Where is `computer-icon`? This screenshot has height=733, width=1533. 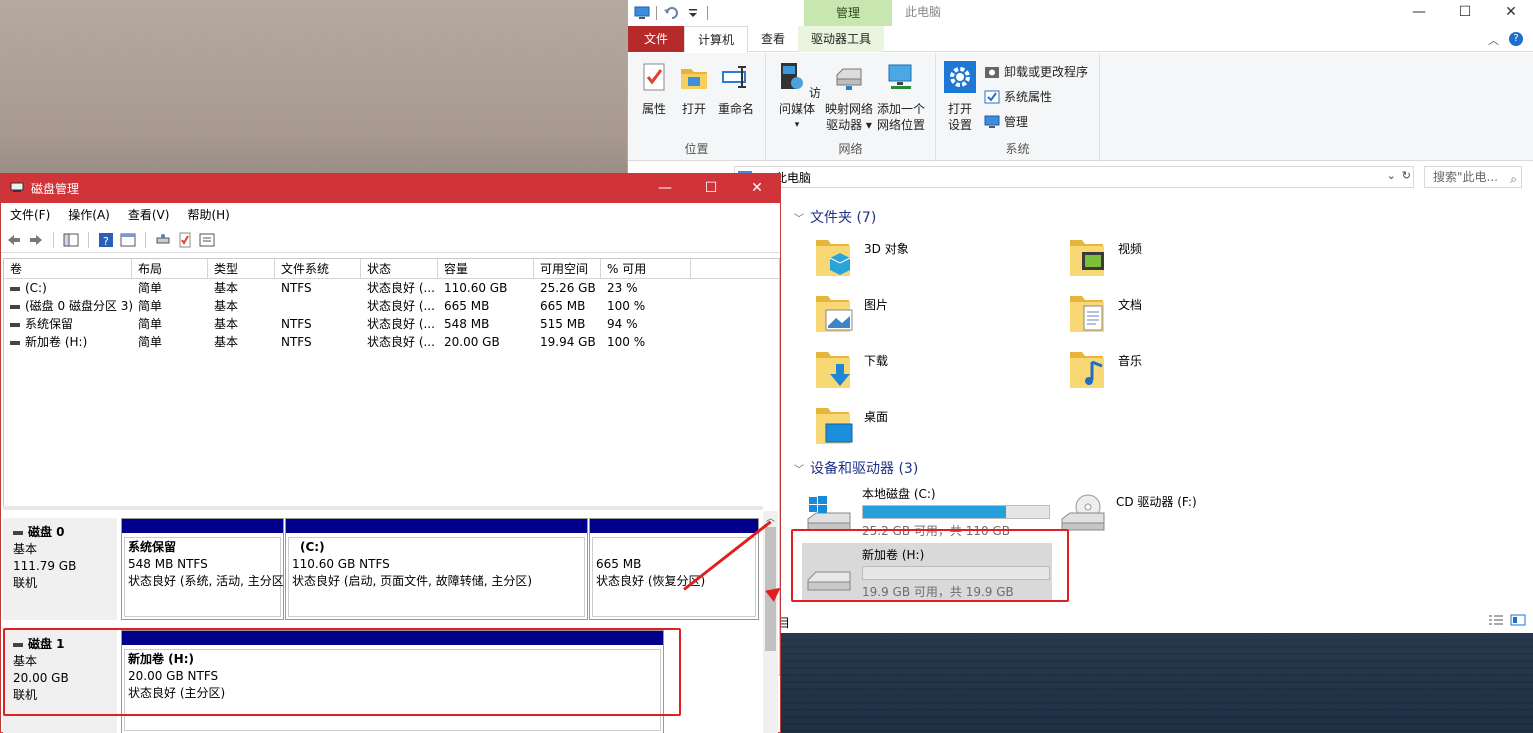
computer-icon is located at coordinates (642, 13).